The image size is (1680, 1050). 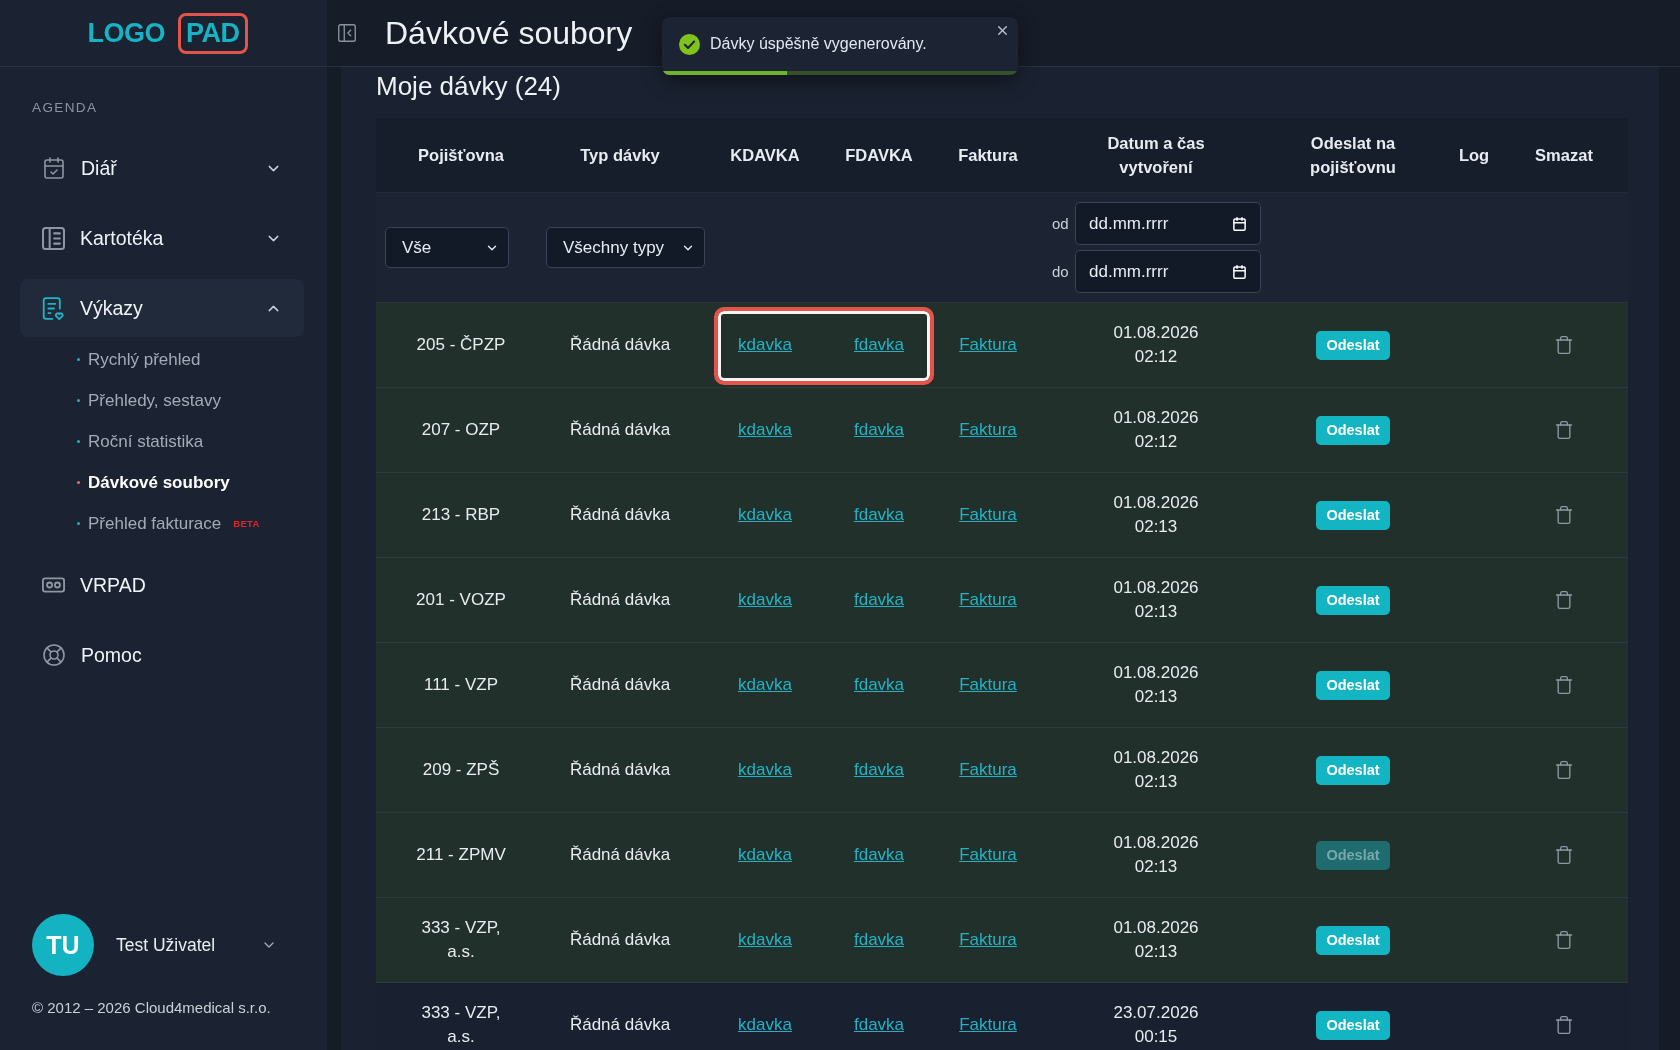 I want to click on table-cell-text: 209 - ZPŠ, so click(x=461, y=770).